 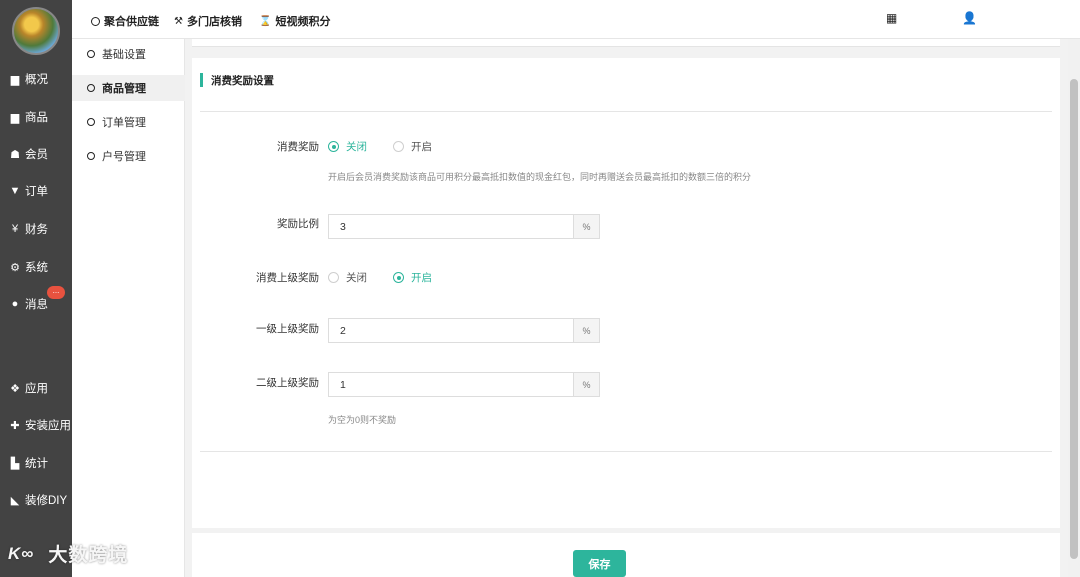 I want to click on level2-reward-input, so click(x=451, y=384).